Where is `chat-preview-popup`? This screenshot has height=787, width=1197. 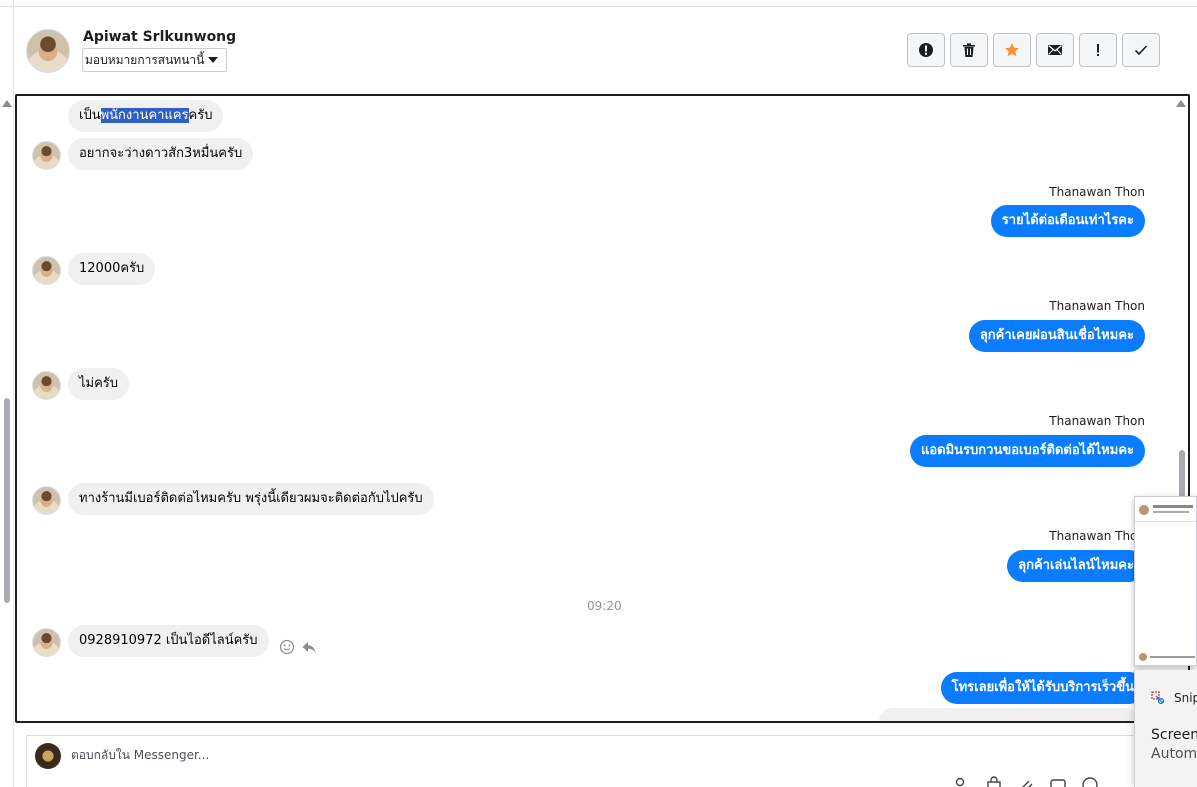 chat-preview-popup is located at coordinates (1165, 581).